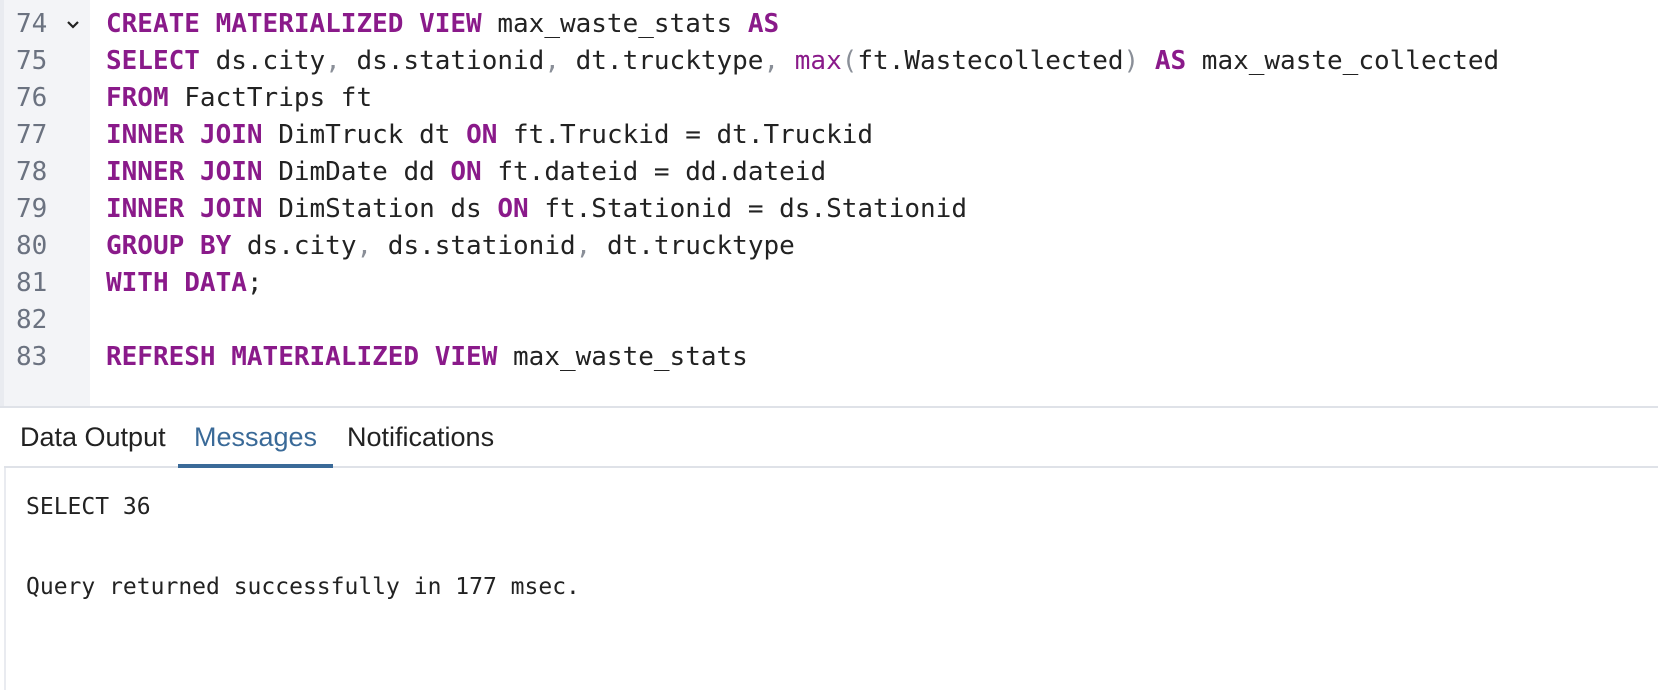 The image size is (1658, 690). What do you see at coordinates (747, 209) in the screenshot?
I see `sql-token: ft.Stationid = ds.Stationid` at bounding box center [747, 209].